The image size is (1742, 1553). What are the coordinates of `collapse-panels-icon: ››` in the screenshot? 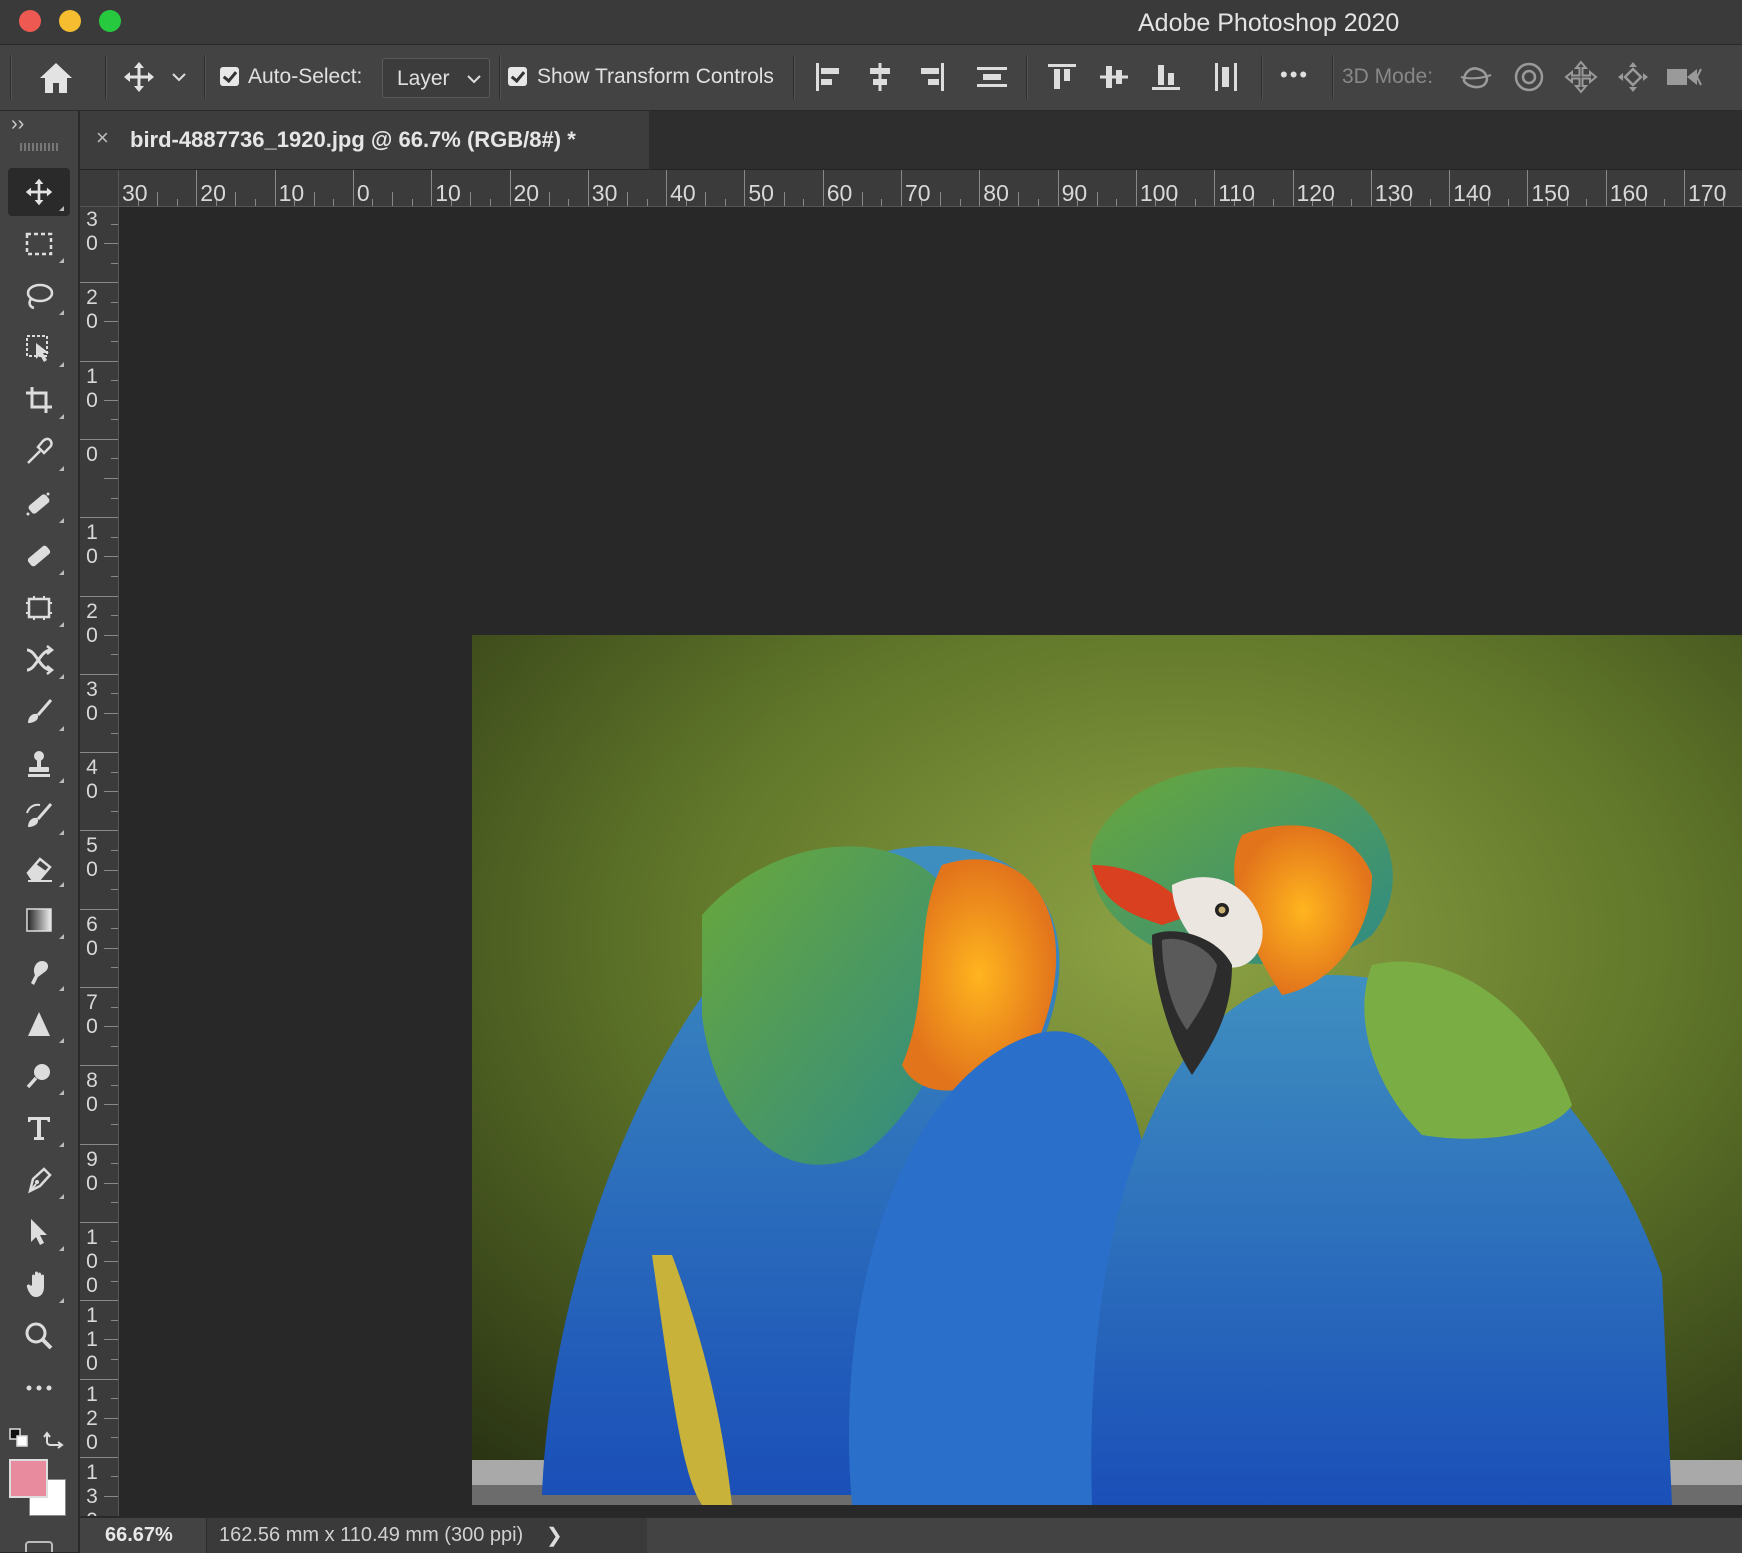 It's located at (17, 124).